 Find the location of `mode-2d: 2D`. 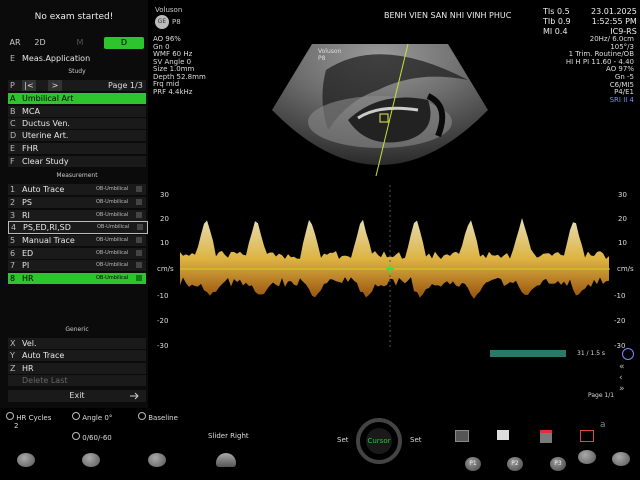

mode-2d: 2D is located at coordinates (40, 43).